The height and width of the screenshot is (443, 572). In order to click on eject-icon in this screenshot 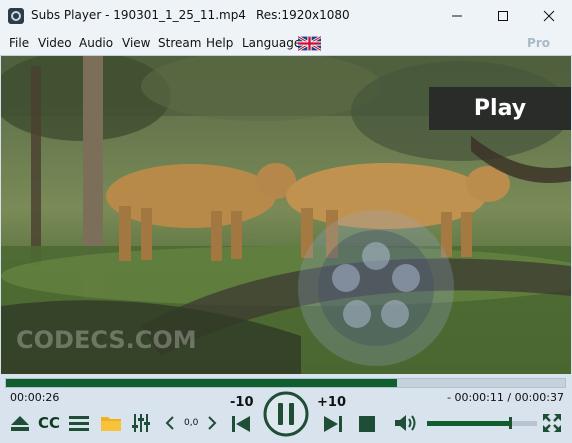, I will do `click(20, 423)`.